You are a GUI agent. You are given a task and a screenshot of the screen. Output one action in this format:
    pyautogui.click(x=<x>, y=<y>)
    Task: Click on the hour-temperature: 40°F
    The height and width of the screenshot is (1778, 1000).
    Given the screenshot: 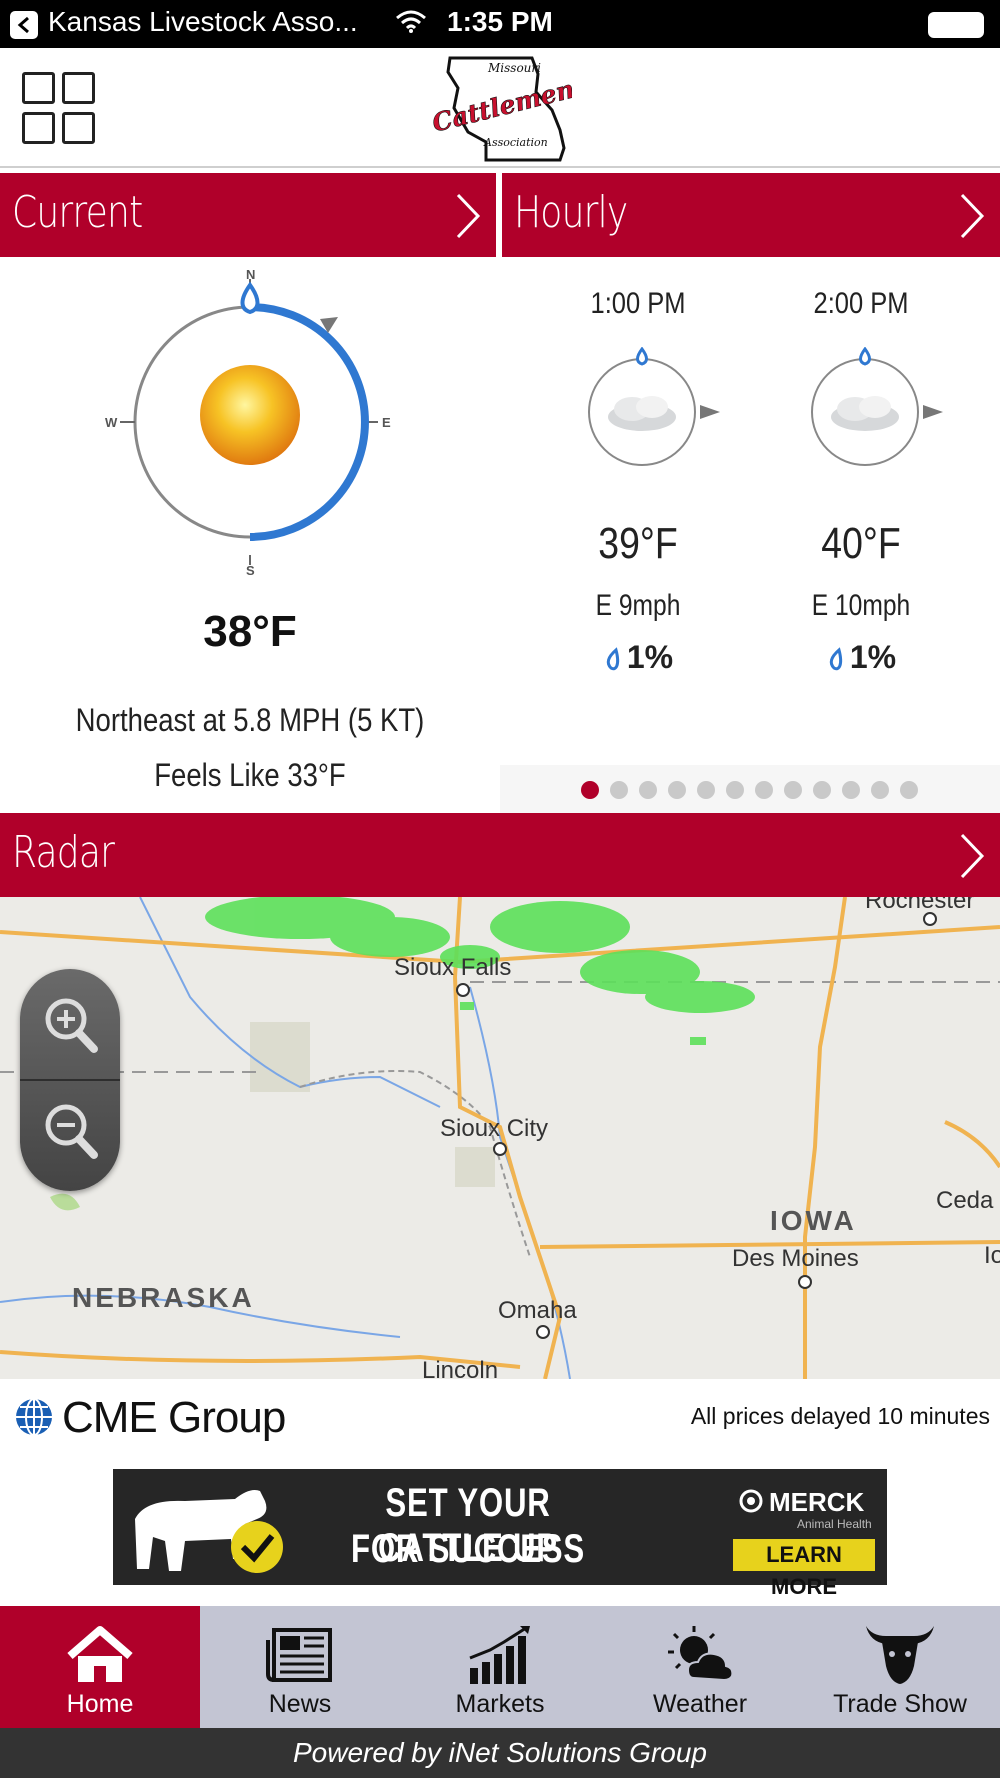 What is the action you would take?
    pyautogui.click(x=861, y=543)
    